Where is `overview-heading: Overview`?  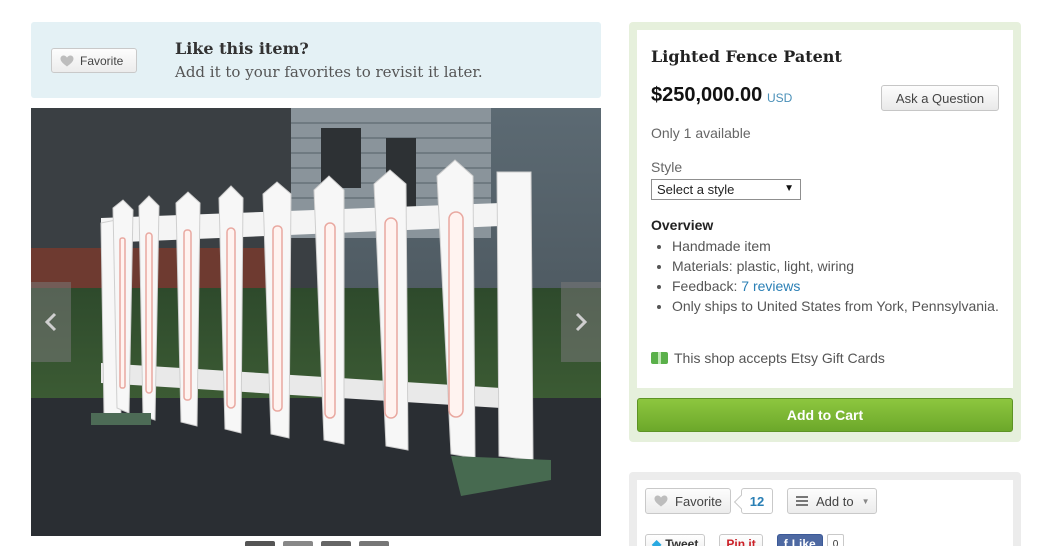 overview-heading: Overview is located at coordinates (682, 225).